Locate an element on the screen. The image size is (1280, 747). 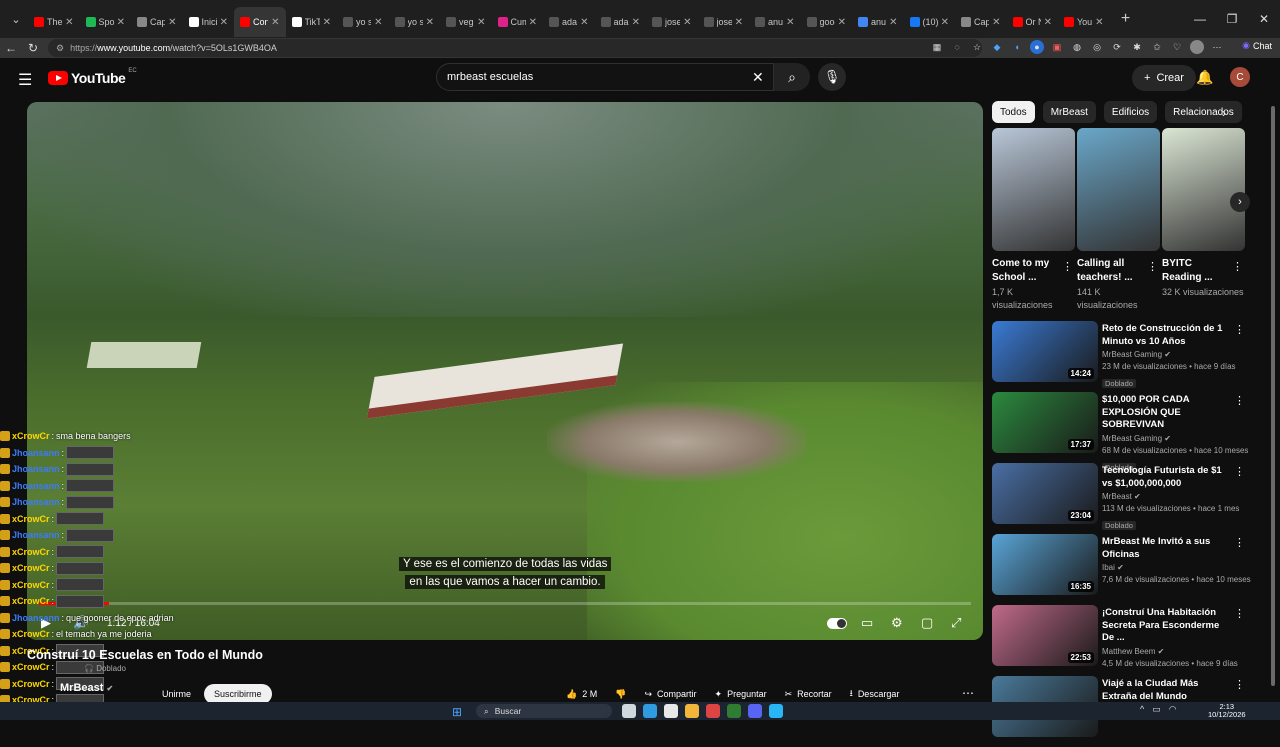
avatar: C is located at coordinates (1240, 77).